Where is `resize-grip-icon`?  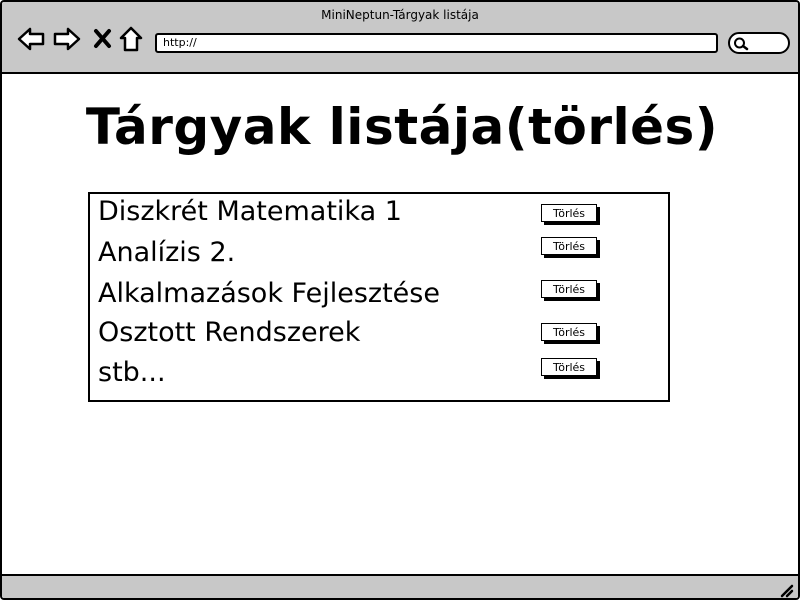 resize-grip-icon is located at coordinates (786, 590).